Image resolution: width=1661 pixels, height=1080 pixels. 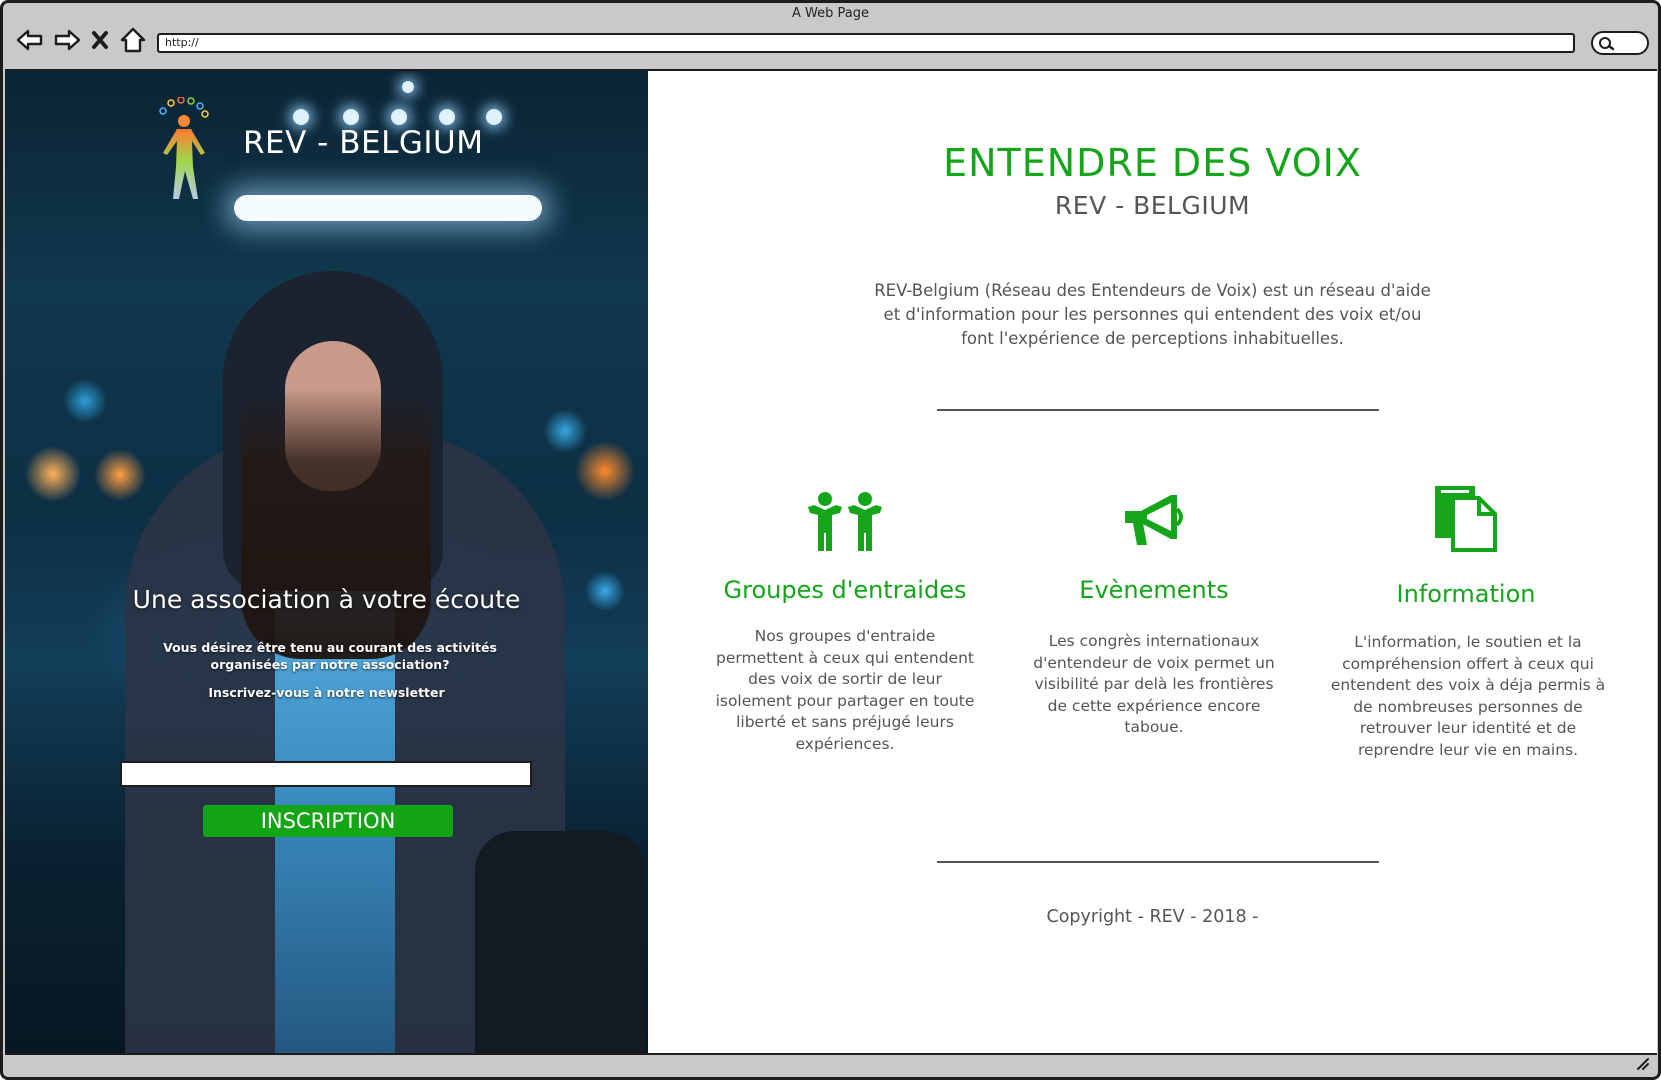 What do you see at coordinates (67, 40) in the screenshot?
I see `forward-icon` at bounding box center [67, 40].